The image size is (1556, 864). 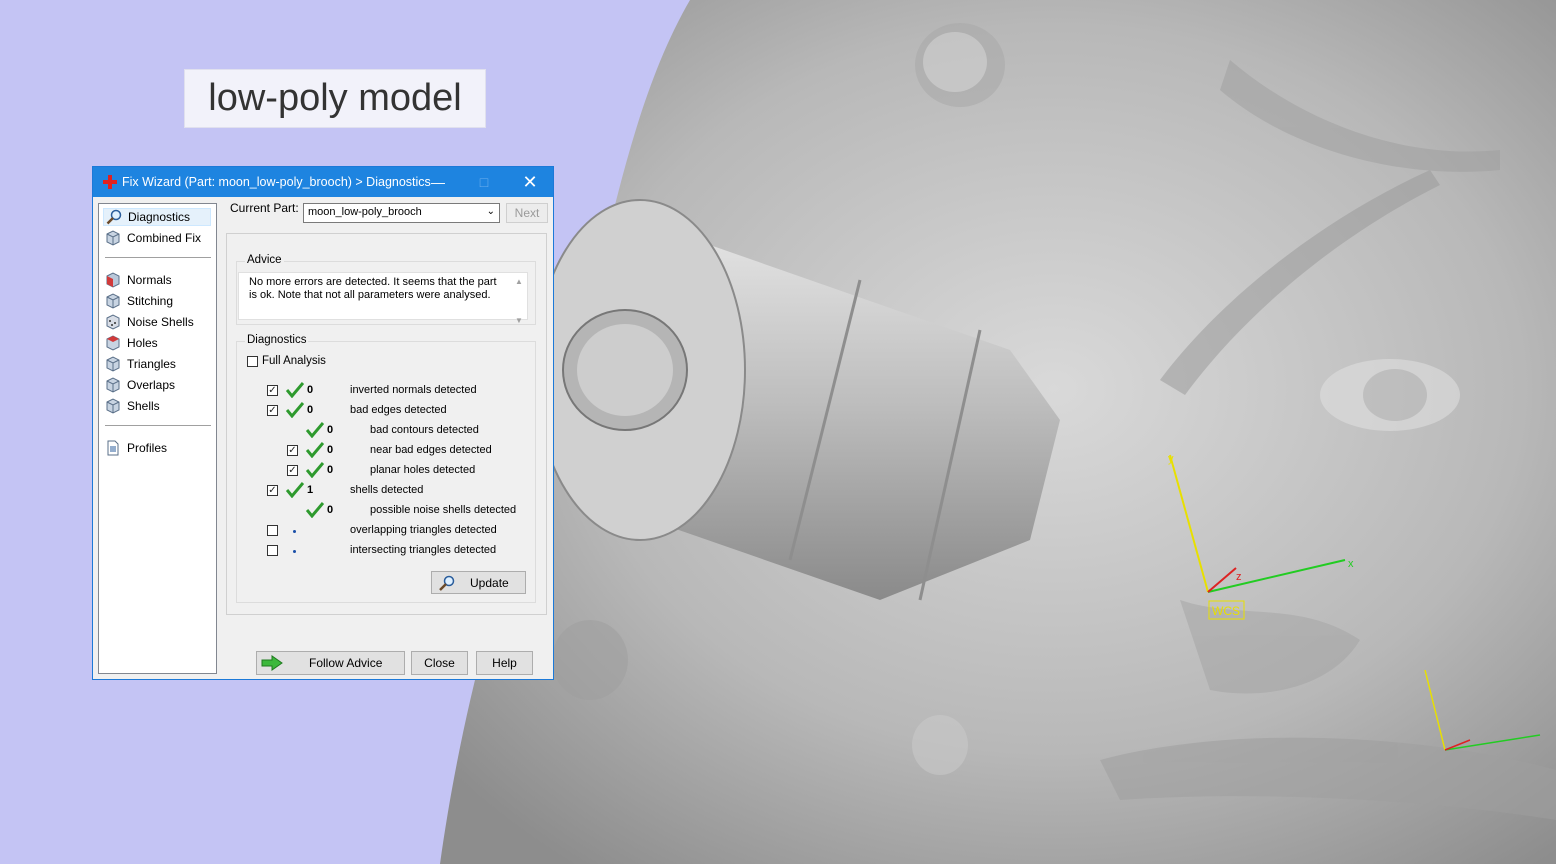 I want to click on close-window-button: ✕, so click(x=530, y=182).